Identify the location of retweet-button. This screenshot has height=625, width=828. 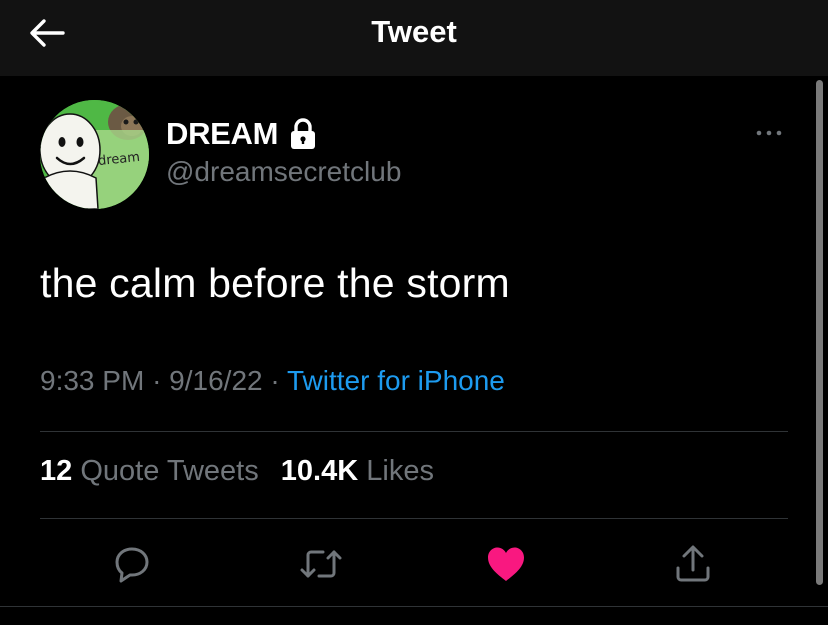
(321, 564).